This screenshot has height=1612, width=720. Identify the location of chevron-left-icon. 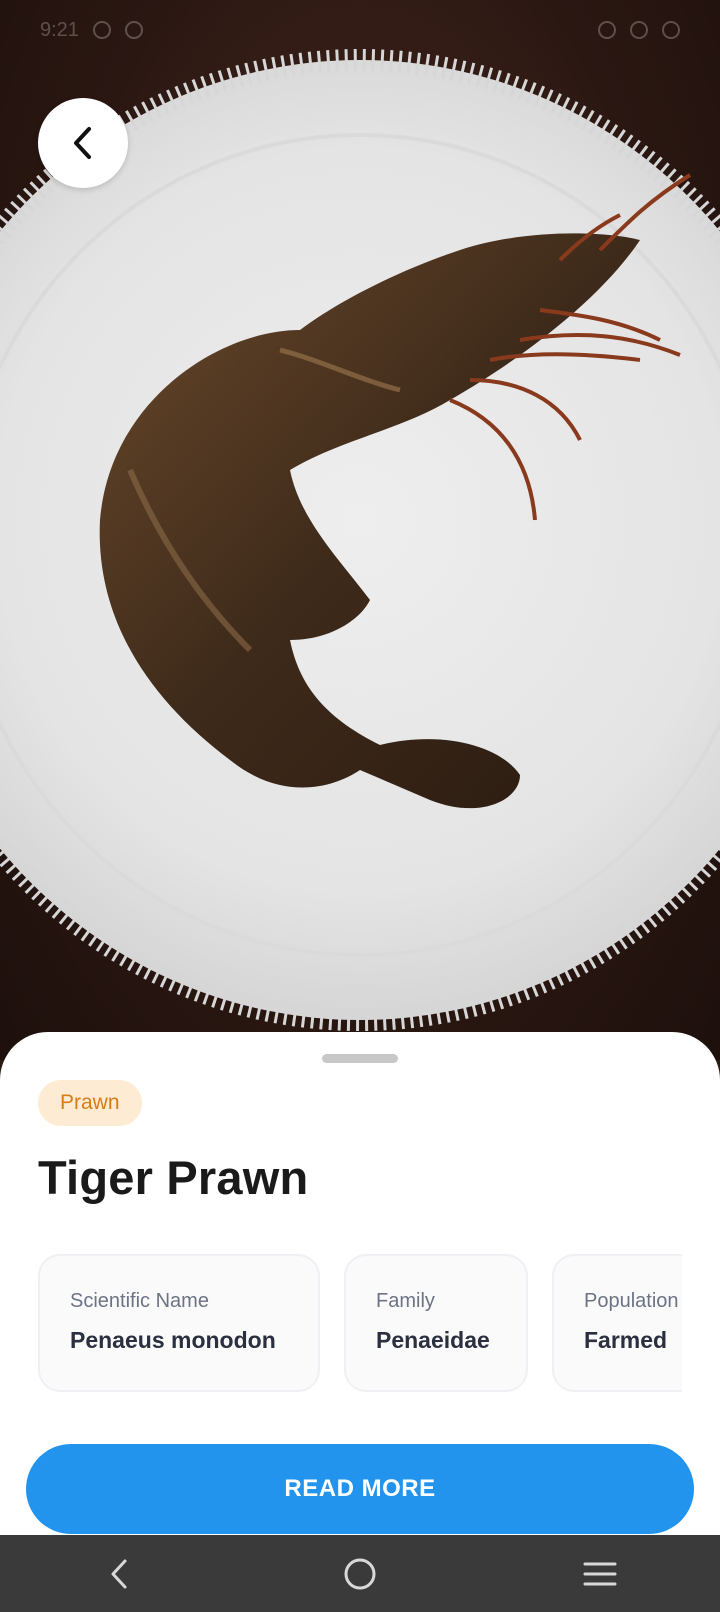
(82, 143).